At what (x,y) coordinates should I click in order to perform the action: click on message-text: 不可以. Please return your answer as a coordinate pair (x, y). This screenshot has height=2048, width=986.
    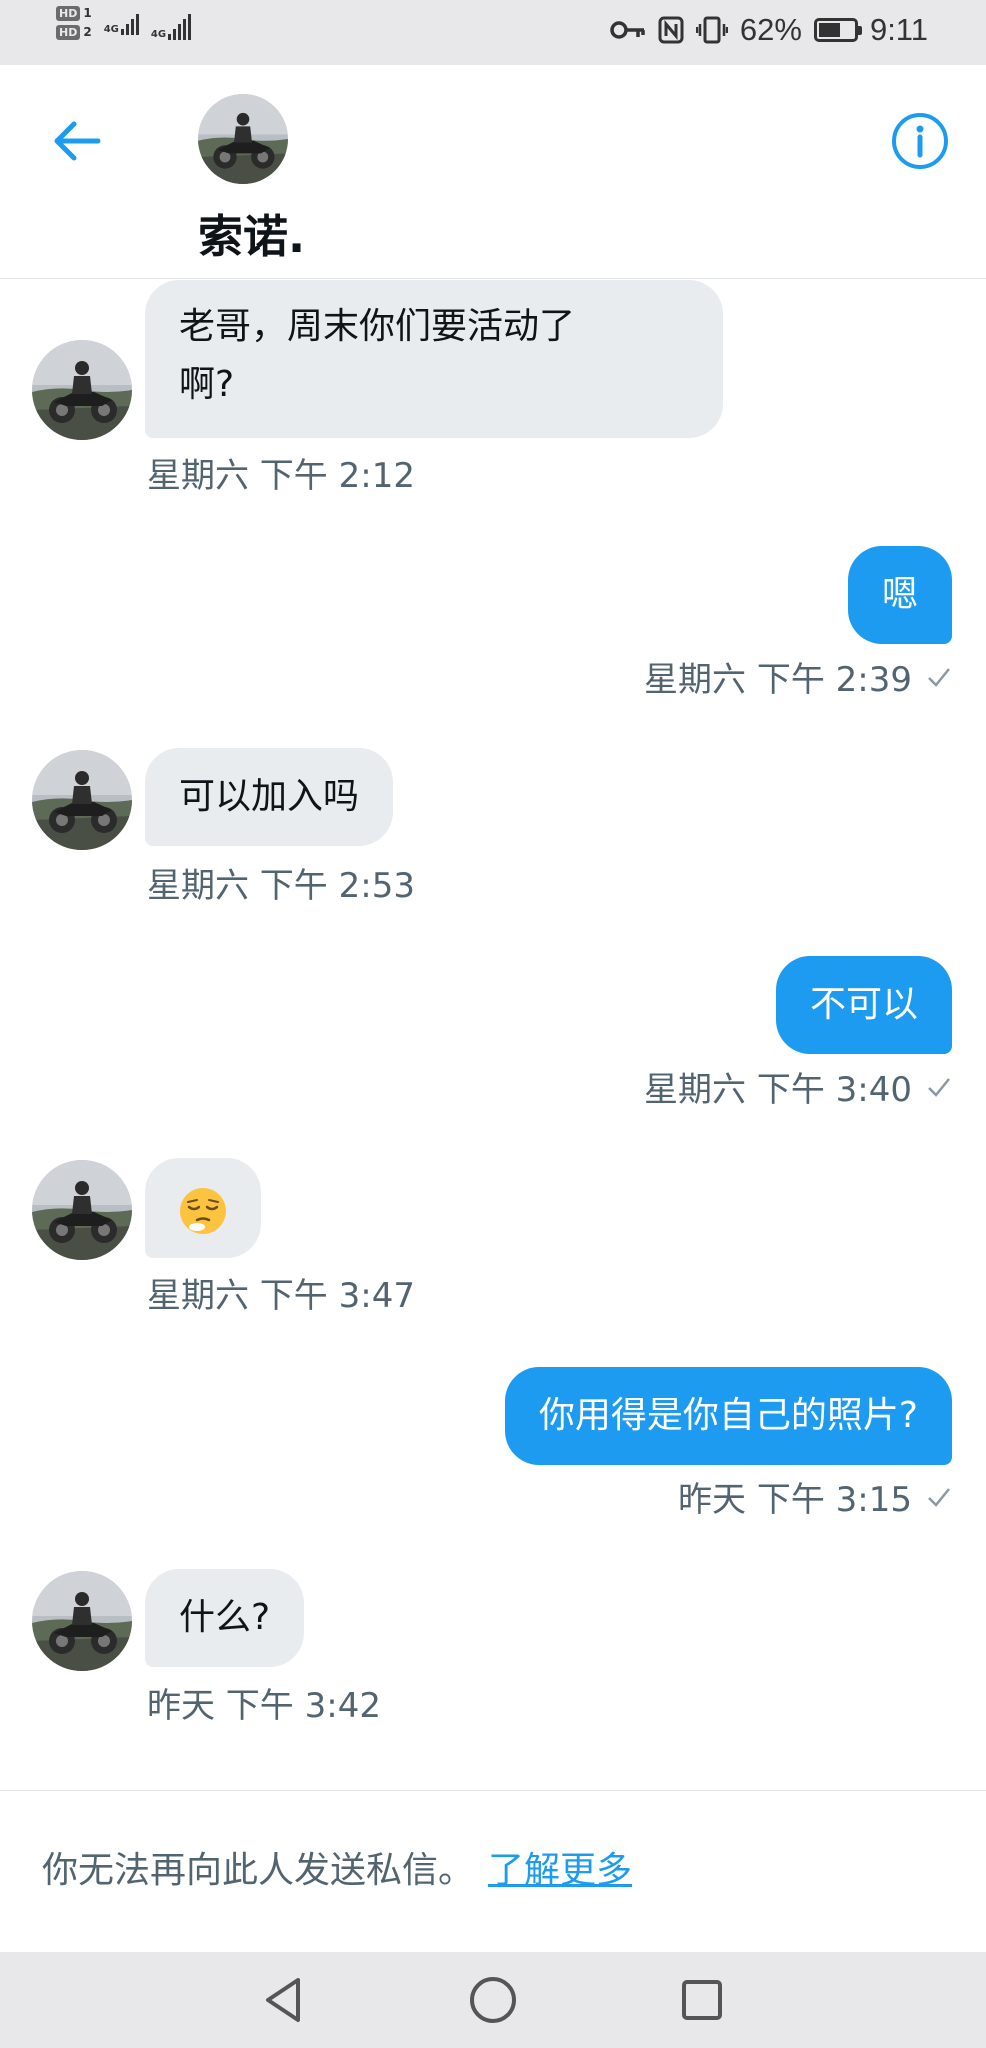
    Looking at the image, I should click on (863, 1004).